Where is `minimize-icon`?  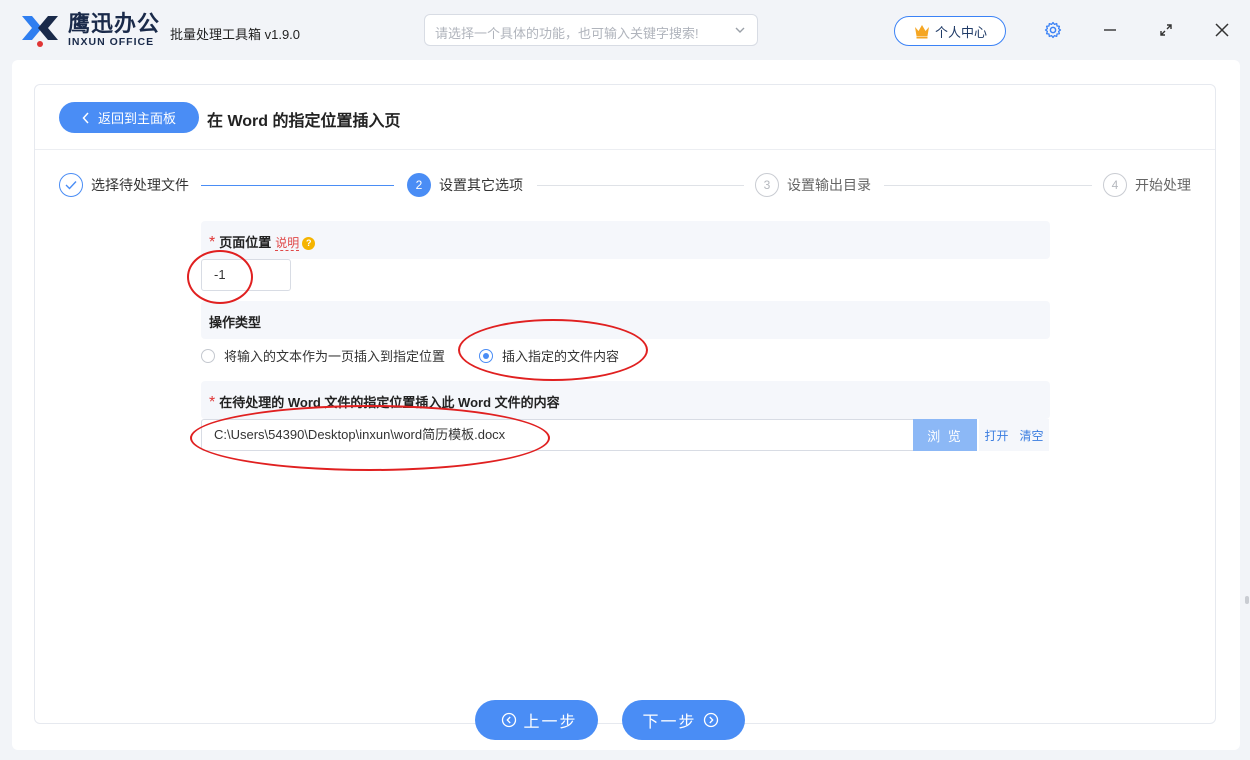 minimize-icon is located at coordinates (1110, 30).